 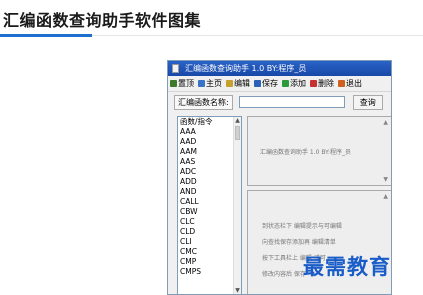 What do you see at coordinates (209, 262) in the screenshot?
I see `list-item: CMP` at bounding box center [209, 262].